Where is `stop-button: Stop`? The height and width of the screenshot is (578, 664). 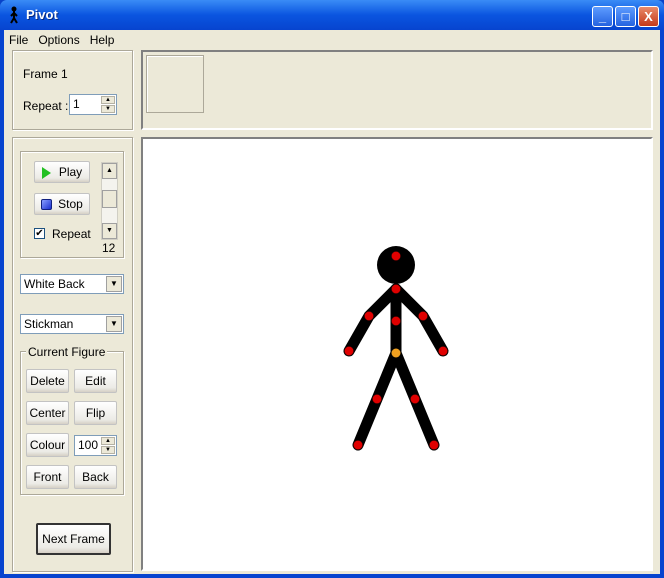 stop-button: Stop is located at coordinates (62, 204).